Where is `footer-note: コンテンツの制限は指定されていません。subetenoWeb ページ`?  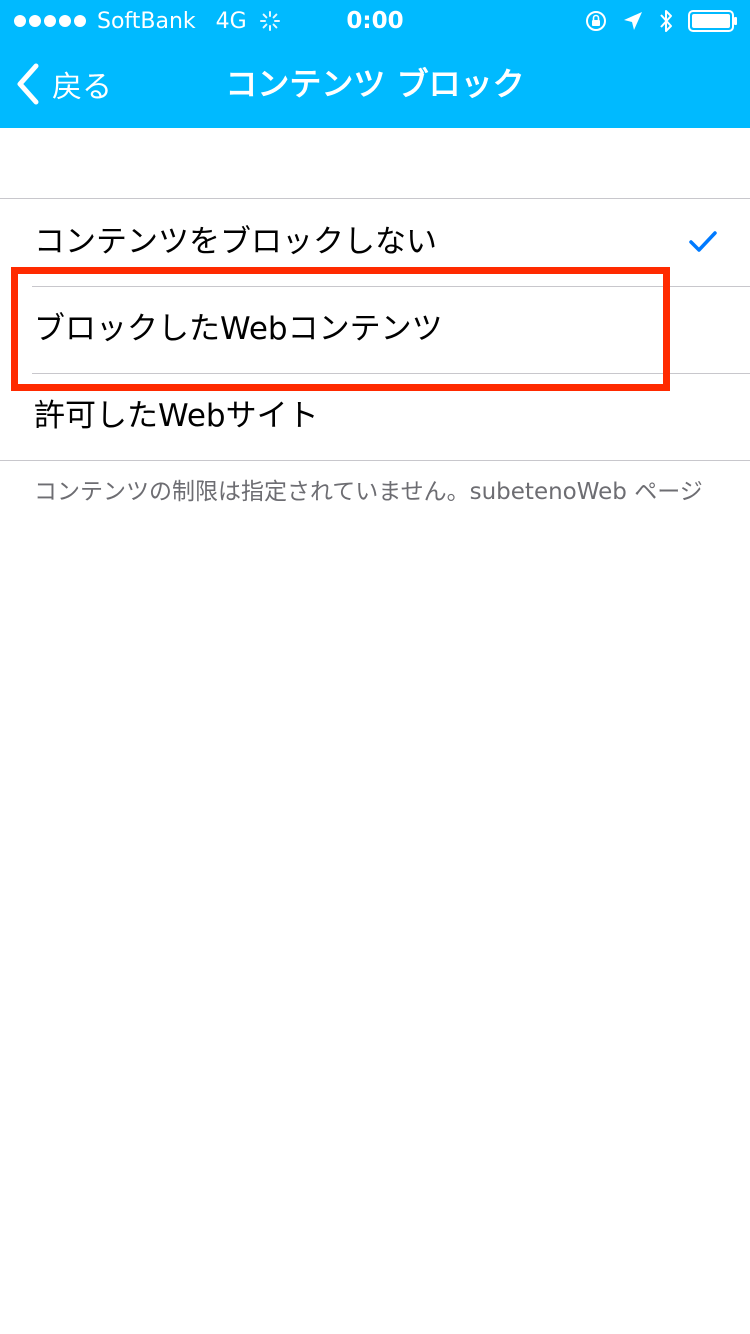
footer-note: コンテンツの制限は指定されていません。subetenoWeb ページ is located at coordinates (368, 492).